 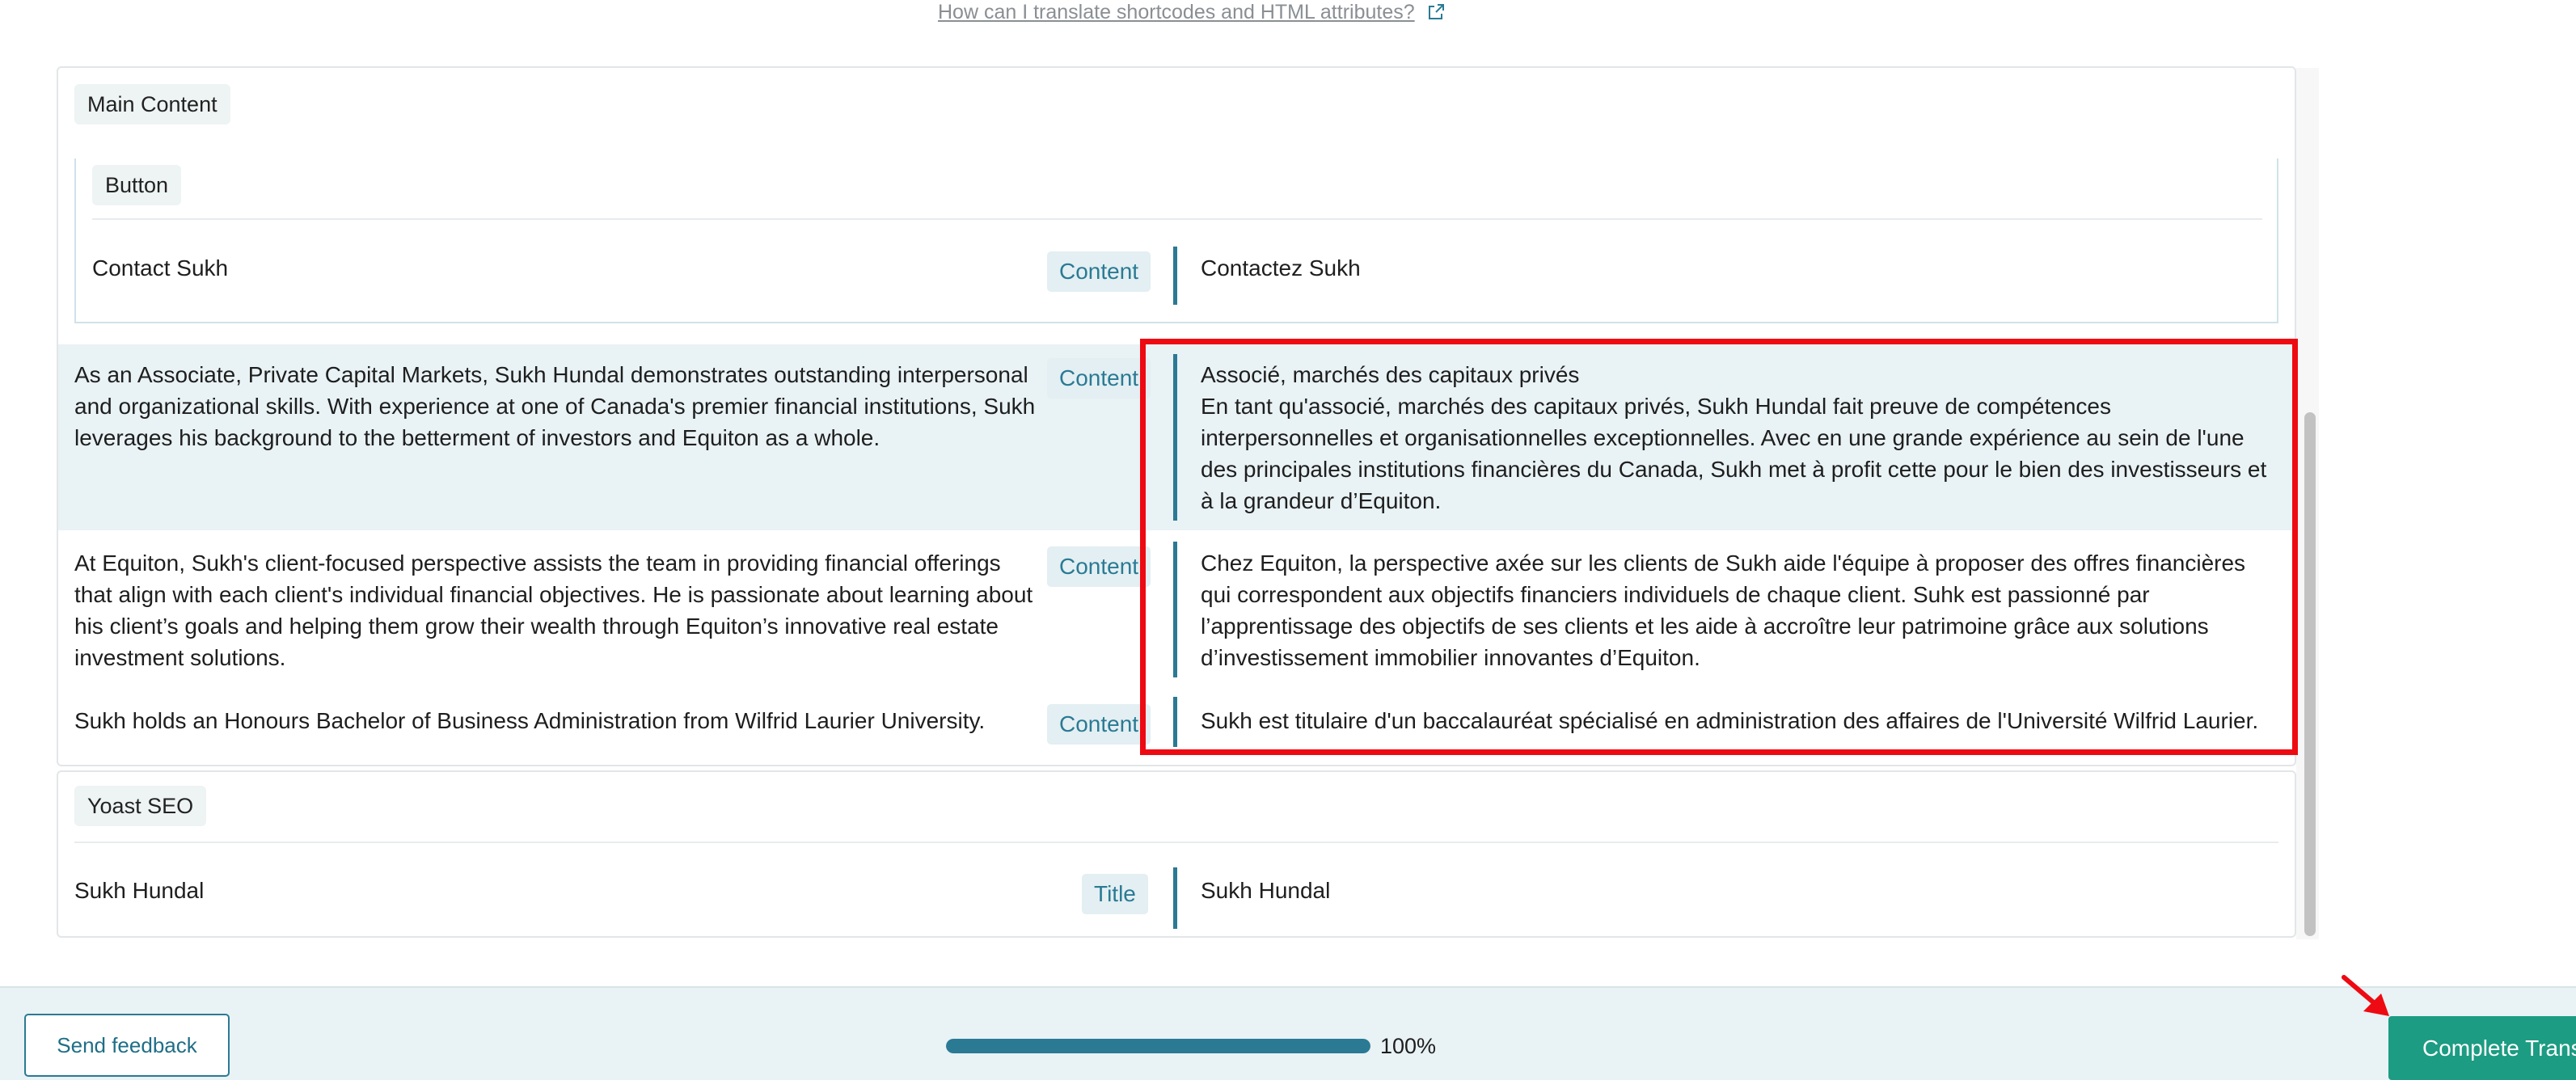 What do you see at coordinates (1738, 268) in the screenshot?
I see `translation-field: Contactez Sukh` at bounding box center [1738, 268].